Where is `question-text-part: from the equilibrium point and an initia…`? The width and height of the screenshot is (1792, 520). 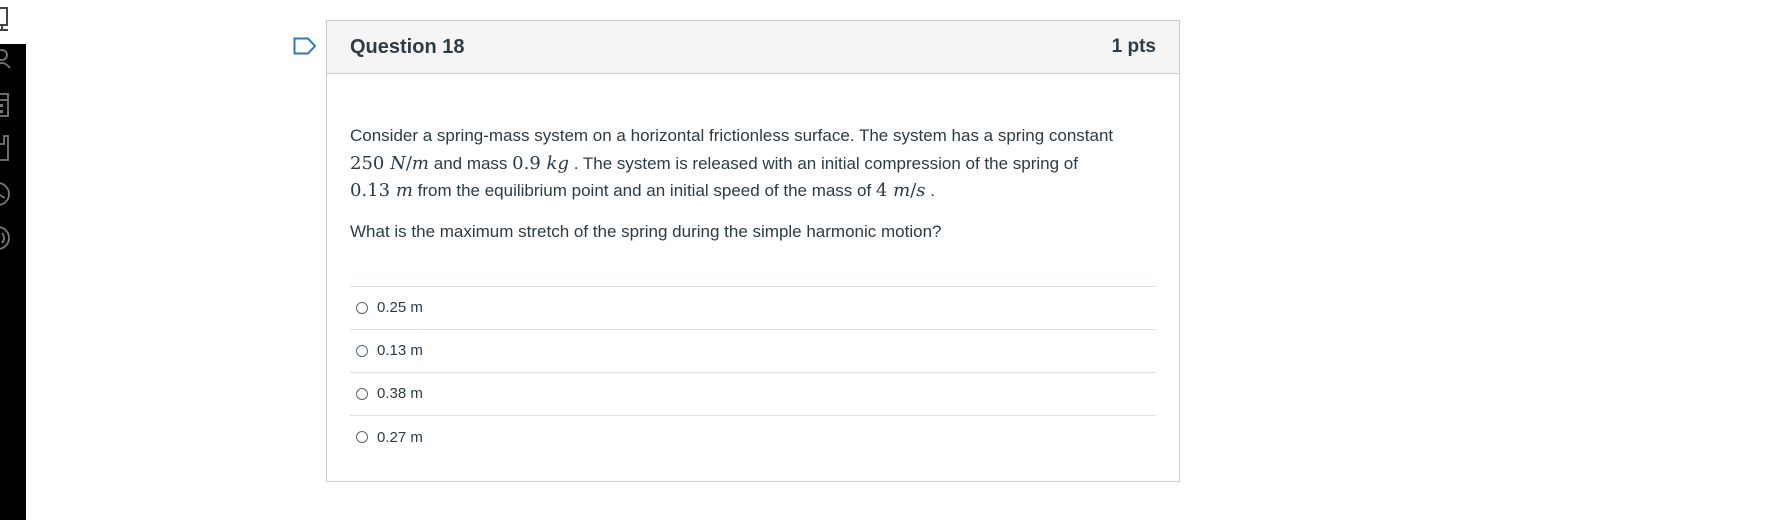
question-text-part: from the equilibrium point and an initia… is located at coordinates (646, 190).